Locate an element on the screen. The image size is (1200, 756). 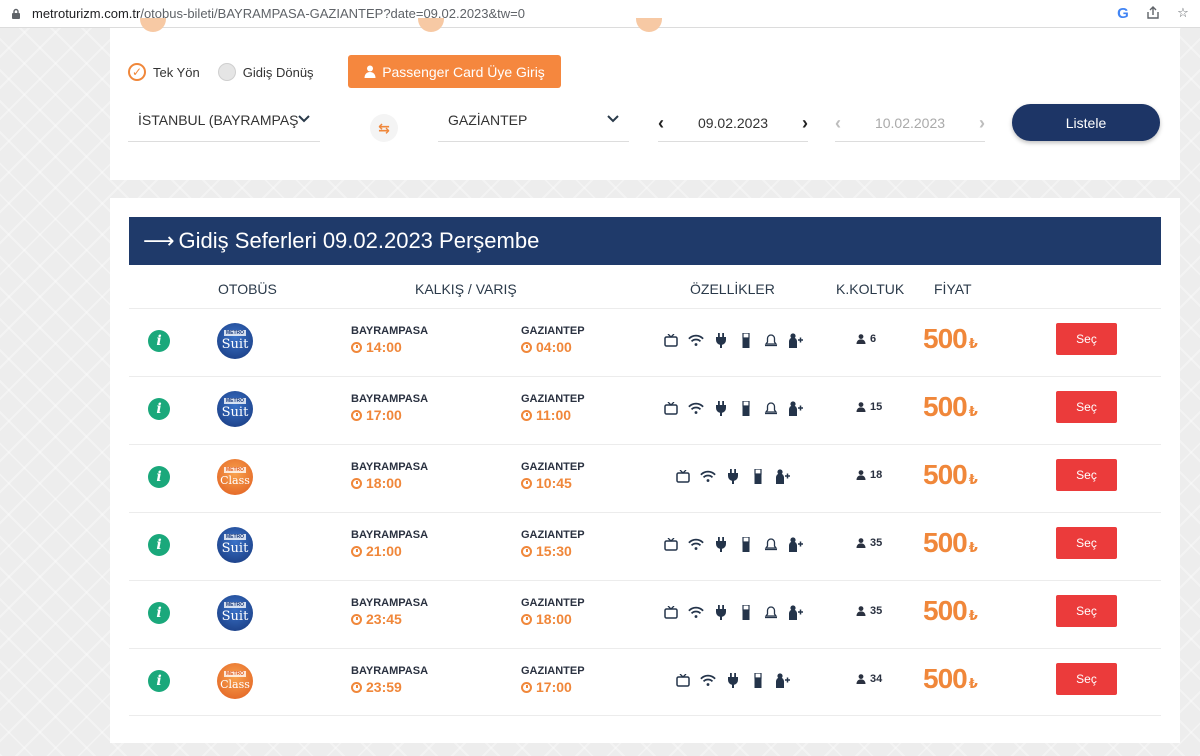
departure-stop: BAYRAMPASA 23:59 is located at coordinates (389, 680).